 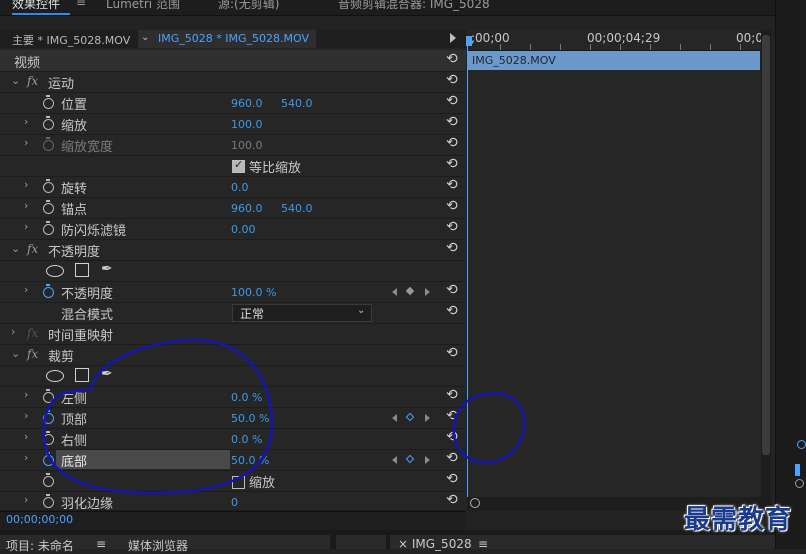 I want to click on crop-zoom-checkbox, so click(x=238, y=482).